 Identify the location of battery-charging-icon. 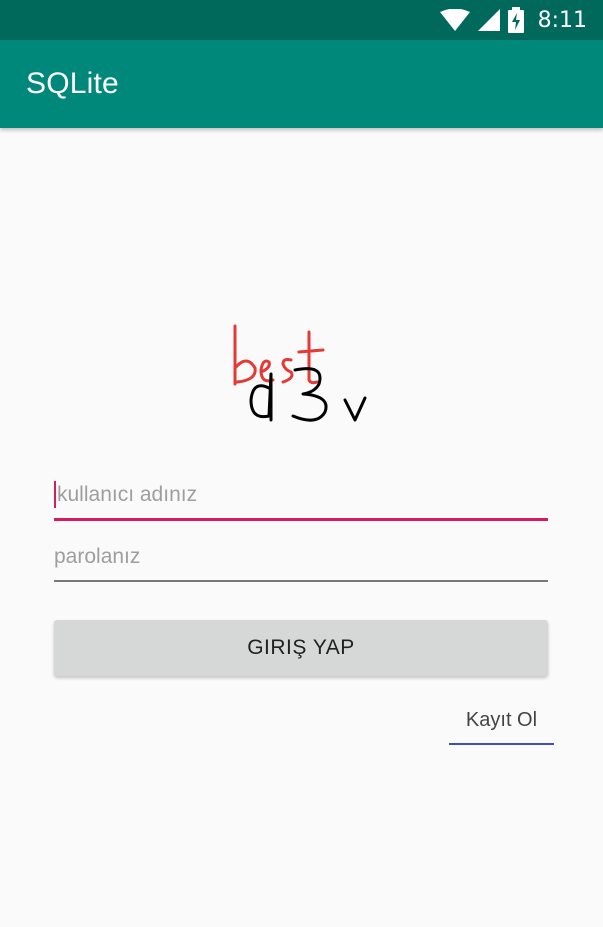
(515, 20).